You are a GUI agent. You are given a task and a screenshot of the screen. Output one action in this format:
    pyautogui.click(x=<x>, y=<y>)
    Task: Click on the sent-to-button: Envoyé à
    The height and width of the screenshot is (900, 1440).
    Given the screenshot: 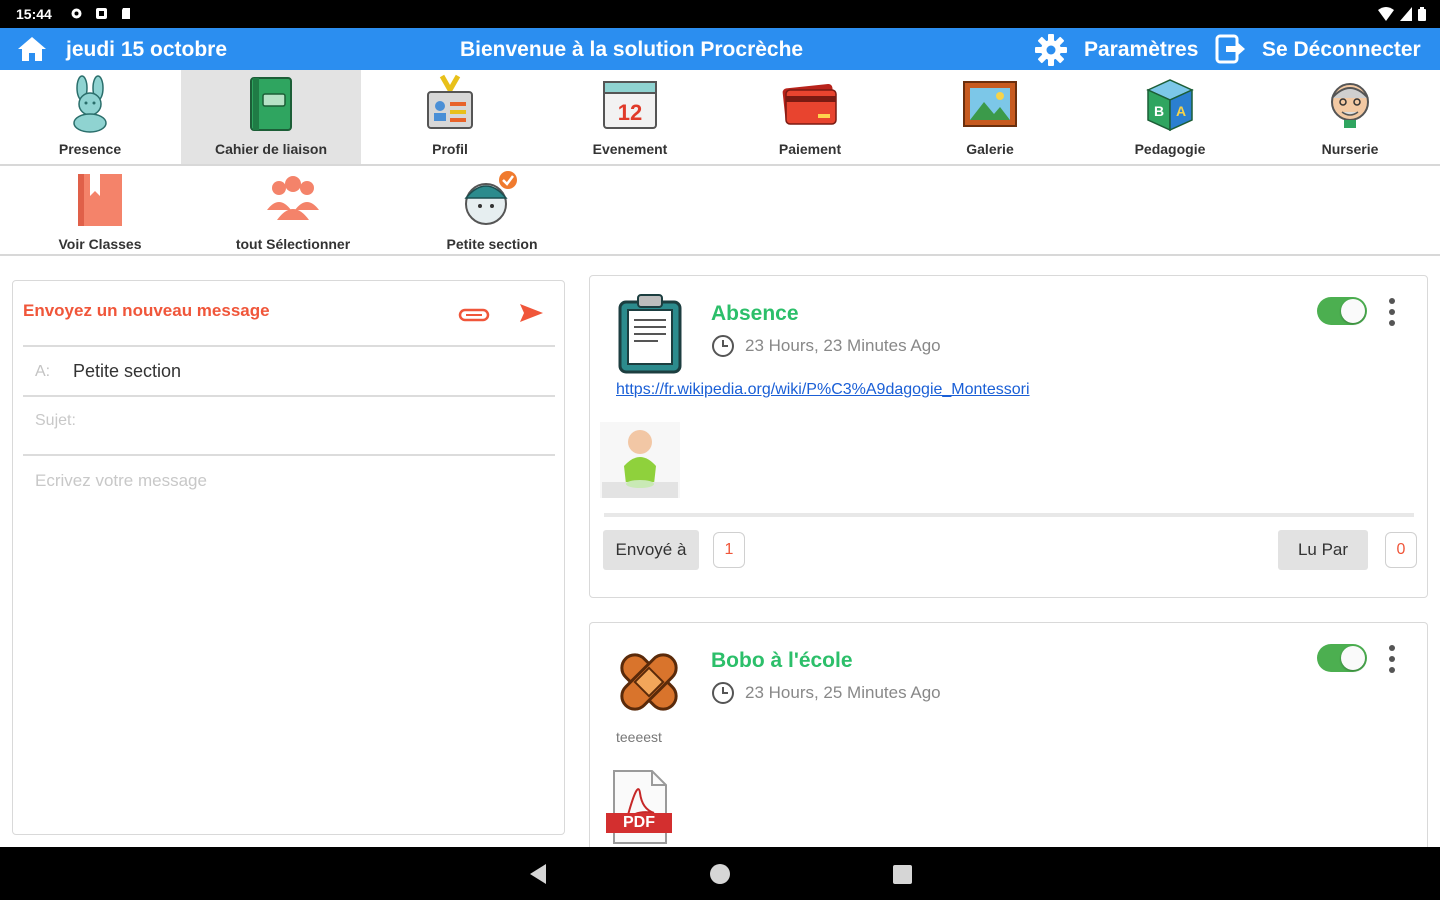 What is the action you would take?
    pyautogui.click(x=651, y=550)
    